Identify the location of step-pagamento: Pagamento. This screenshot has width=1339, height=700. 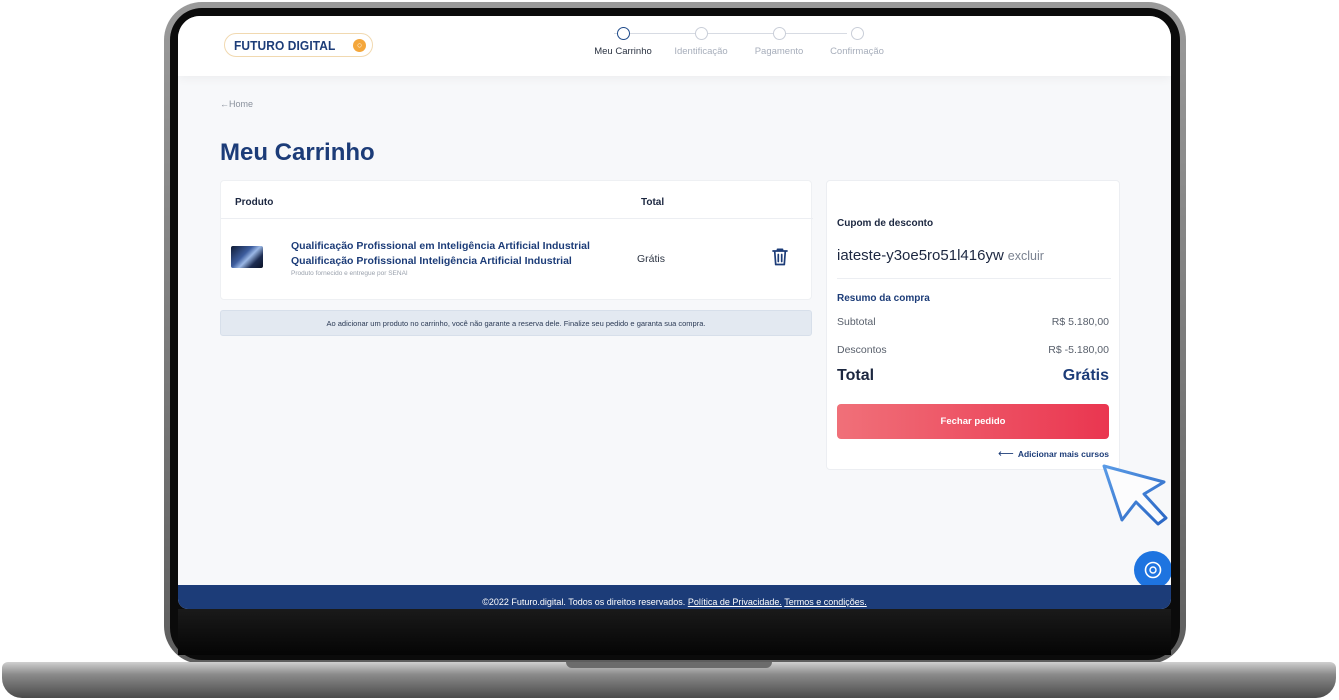
(779, 41).